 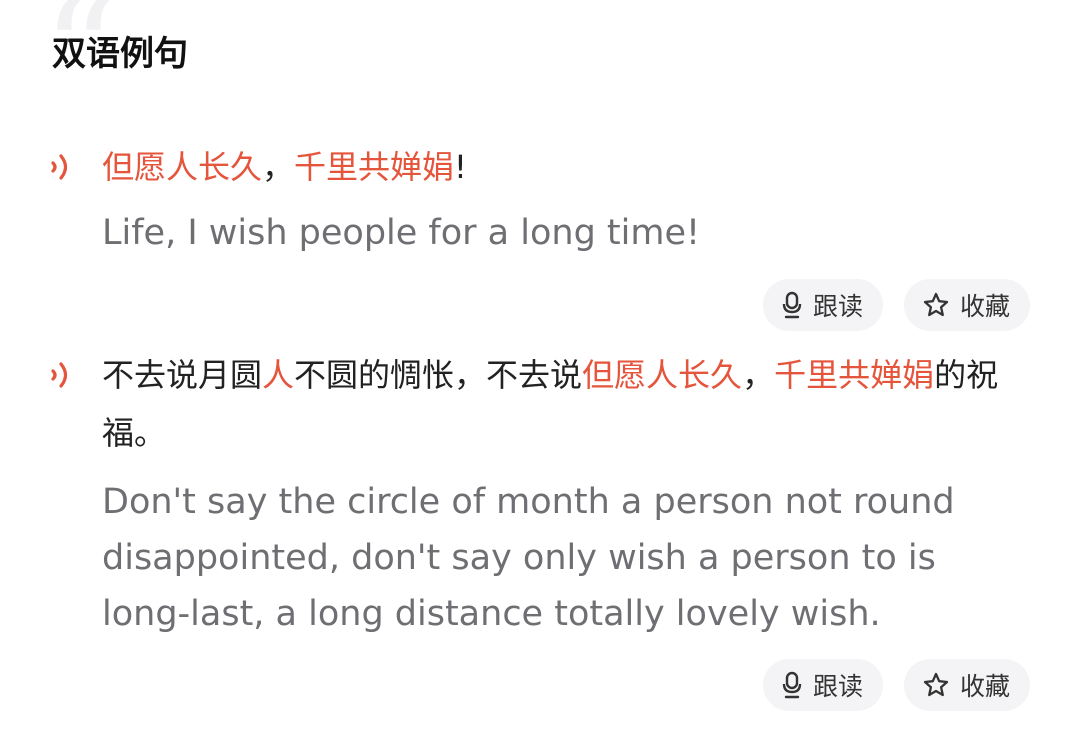 I want to click on section-title: 双语例句, so click(x=120, y=54).